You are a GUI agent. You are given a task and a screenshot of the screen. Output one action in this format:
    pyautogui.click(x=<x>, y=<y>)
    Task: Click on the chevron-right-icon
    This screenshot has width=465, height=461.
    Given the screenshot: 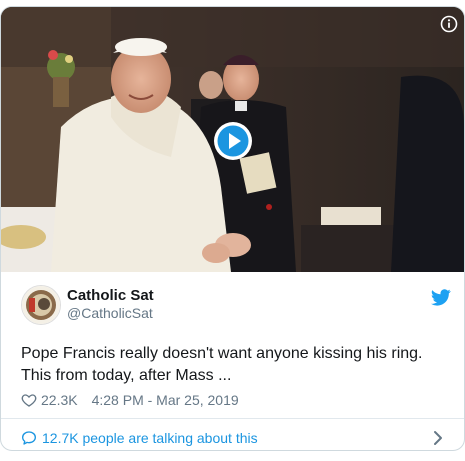 What is the action you would take?
    pyautogui.click(x=438, y=438)
    